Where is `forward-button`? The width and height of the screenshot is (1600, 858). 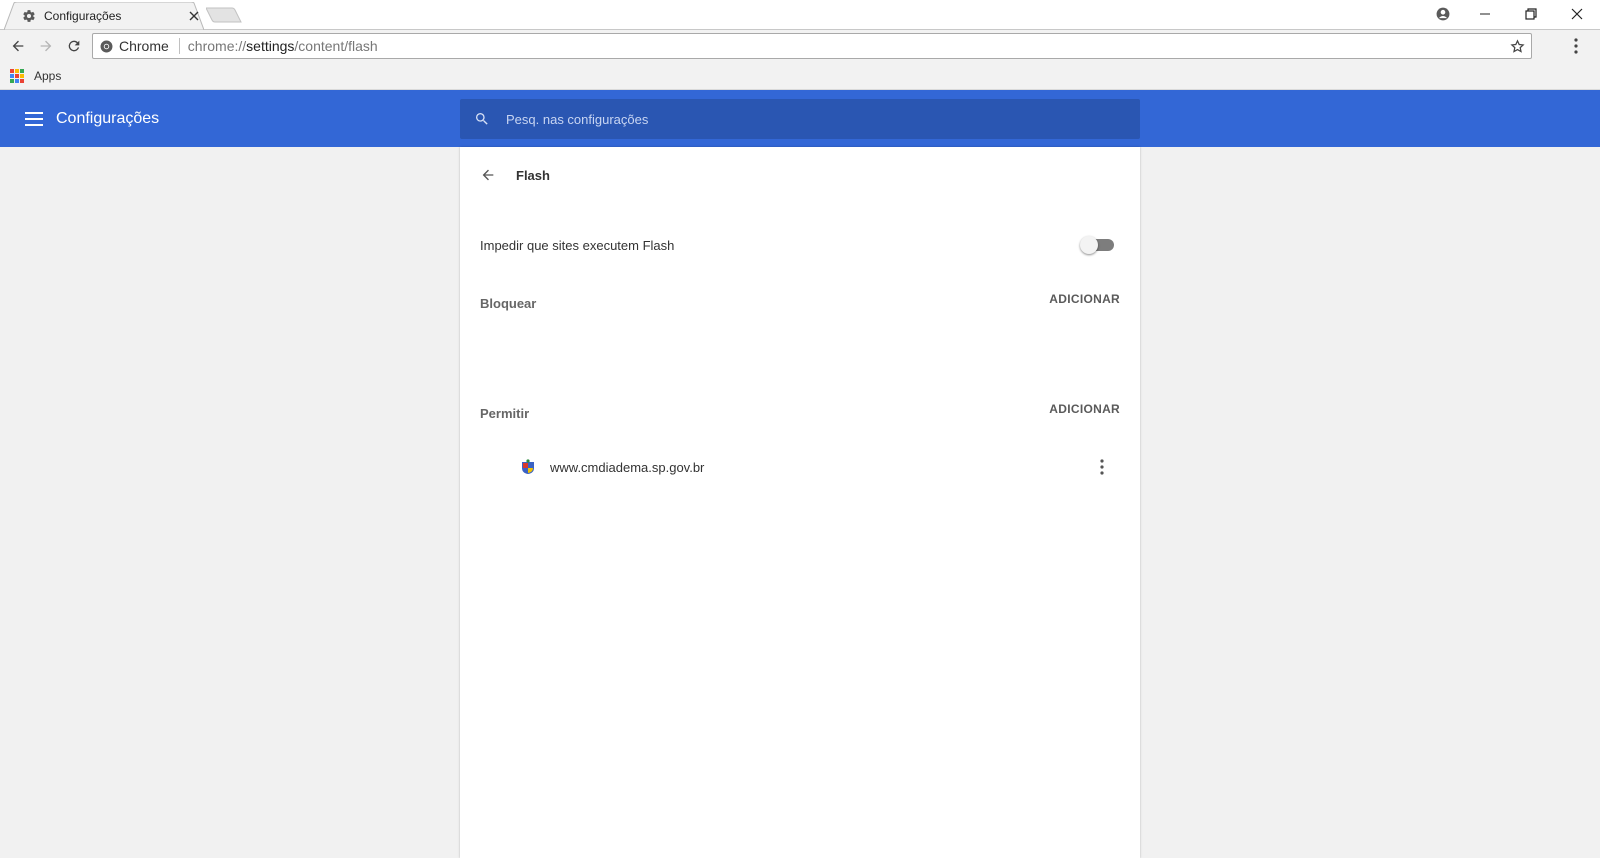
forward-button is located at coordinates (46, 46).